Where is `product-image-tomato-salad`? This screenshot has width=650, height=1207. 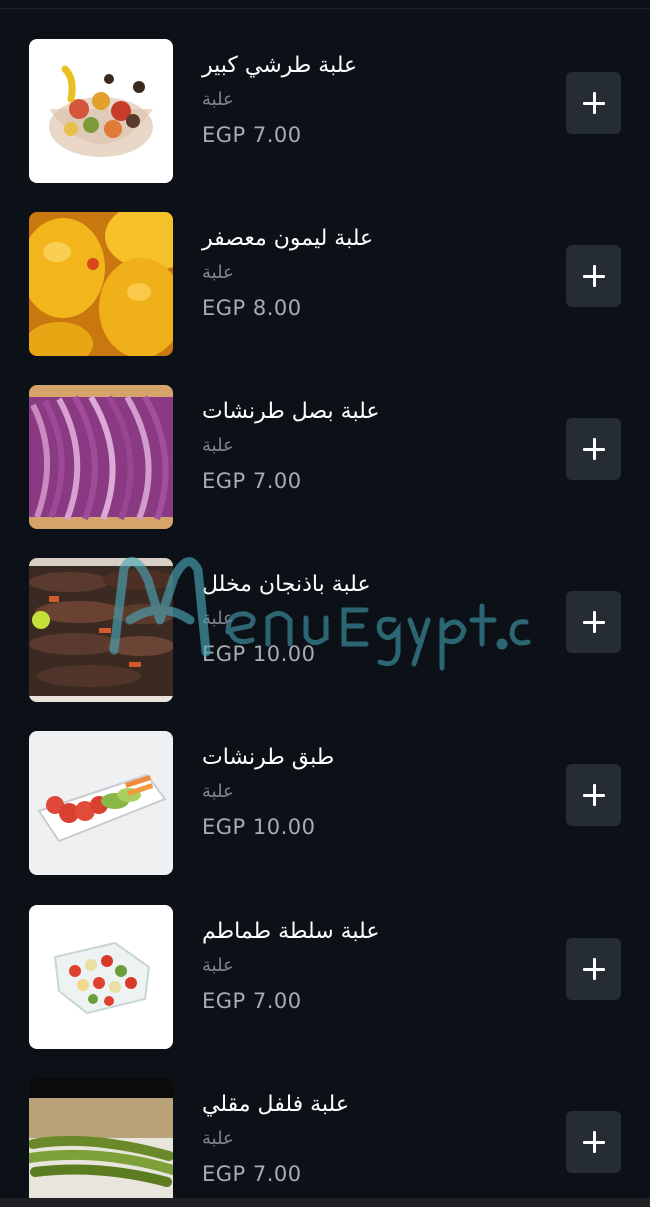 product-image-tomato-salad is located at coordinates (101, 977).